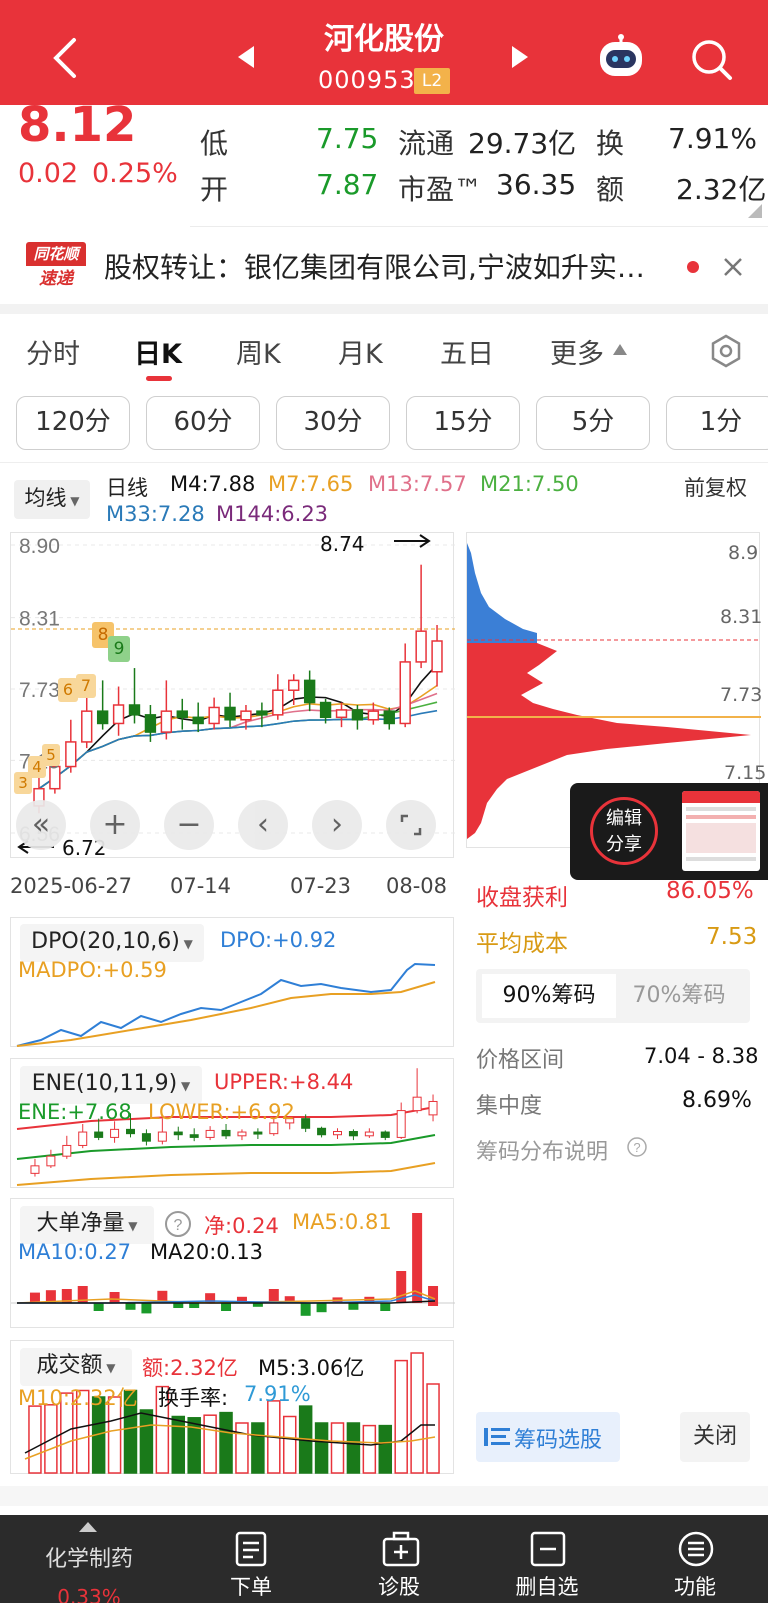  I want to click on ma7-line, so click(238, 737).